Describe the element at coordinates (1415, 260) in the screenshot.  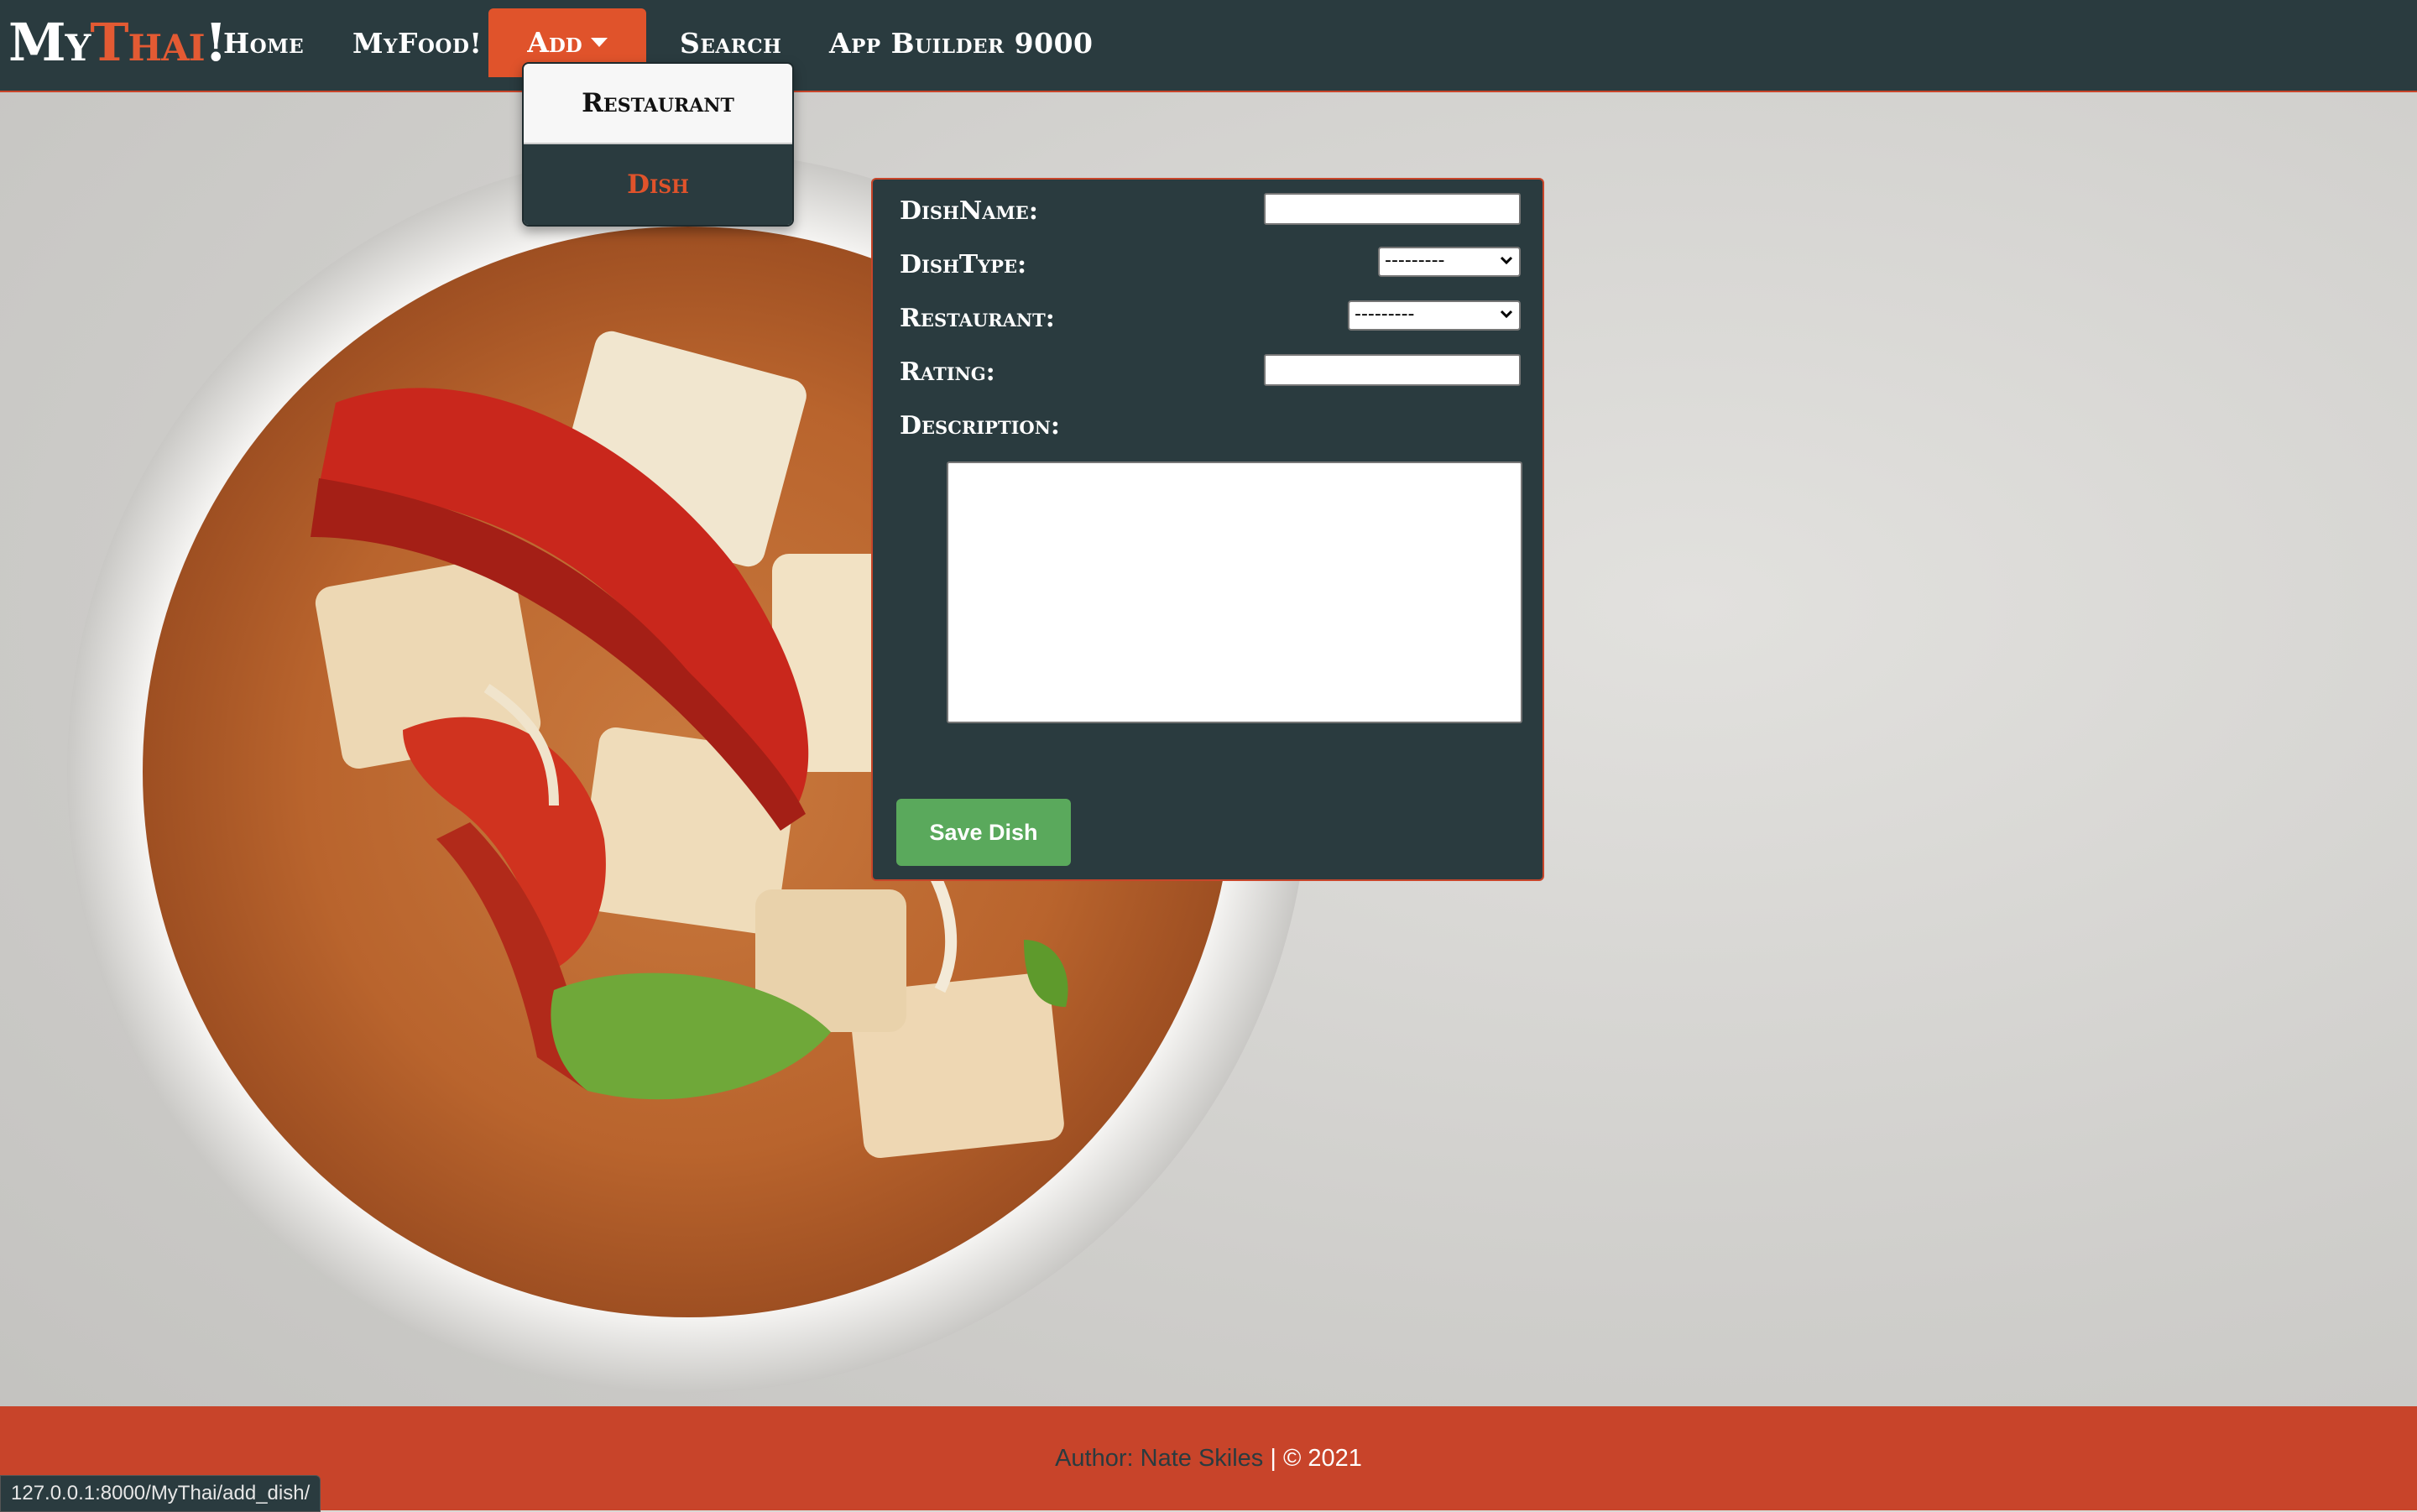
I see `dish-type-selected-value: ---------` at that location.